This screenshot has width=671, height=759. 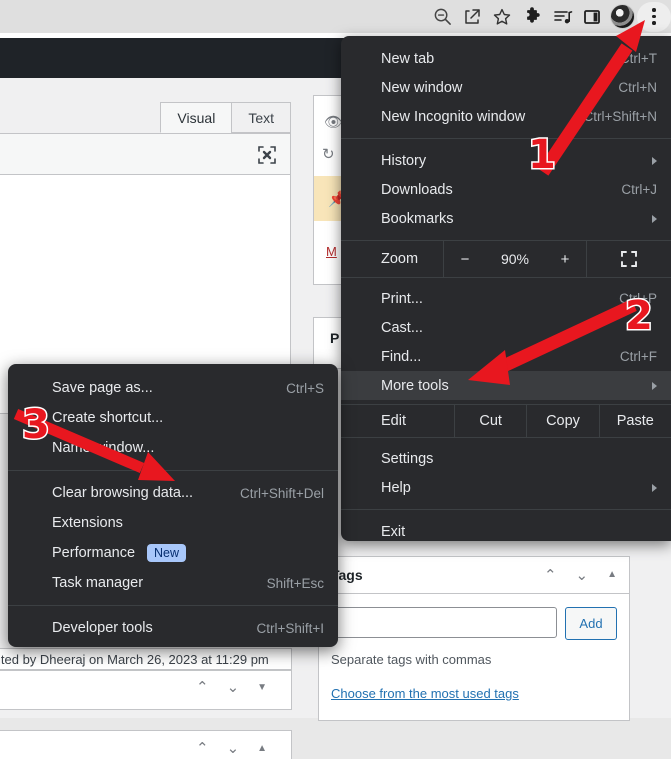 I want to click on fullscreen-distraction-free-icon, so click(x=267, y=155).